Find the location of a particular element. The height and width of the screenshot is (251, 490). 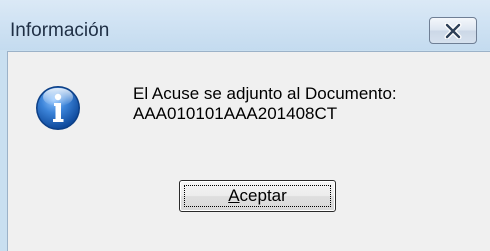

close-button is located at coordinates (453, 30).